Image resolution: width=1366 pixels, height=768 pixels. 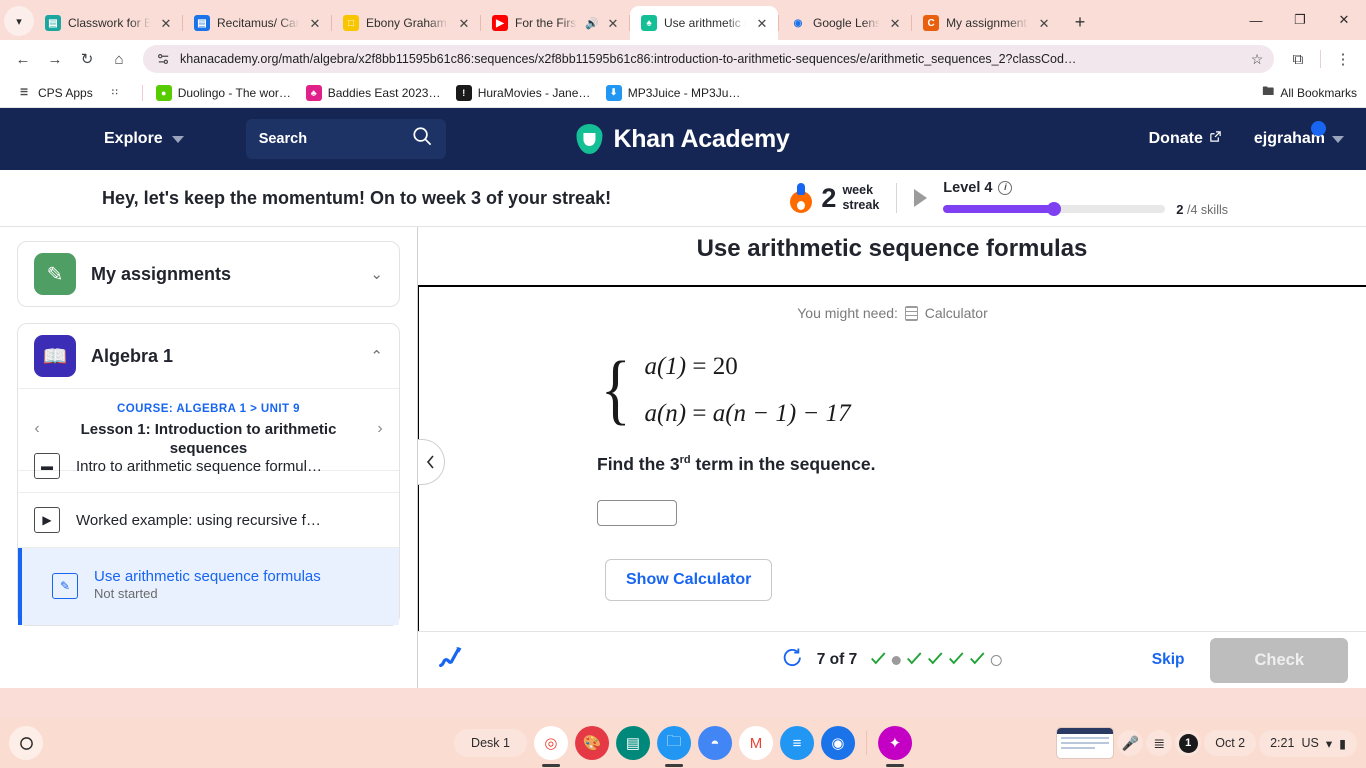 I want to click on collapse-sidebar-button, so click(x=431, y=462).